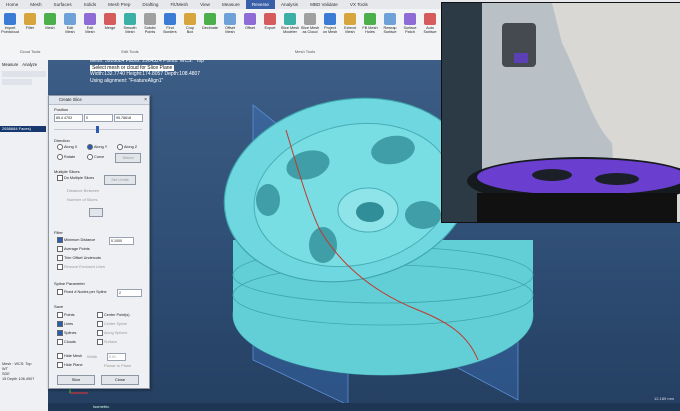 This screenshot has height=411, width=680. Describe the element at coordinates (130, 51) in the screenshot. I see `group-label: Edit Tools` at that location.